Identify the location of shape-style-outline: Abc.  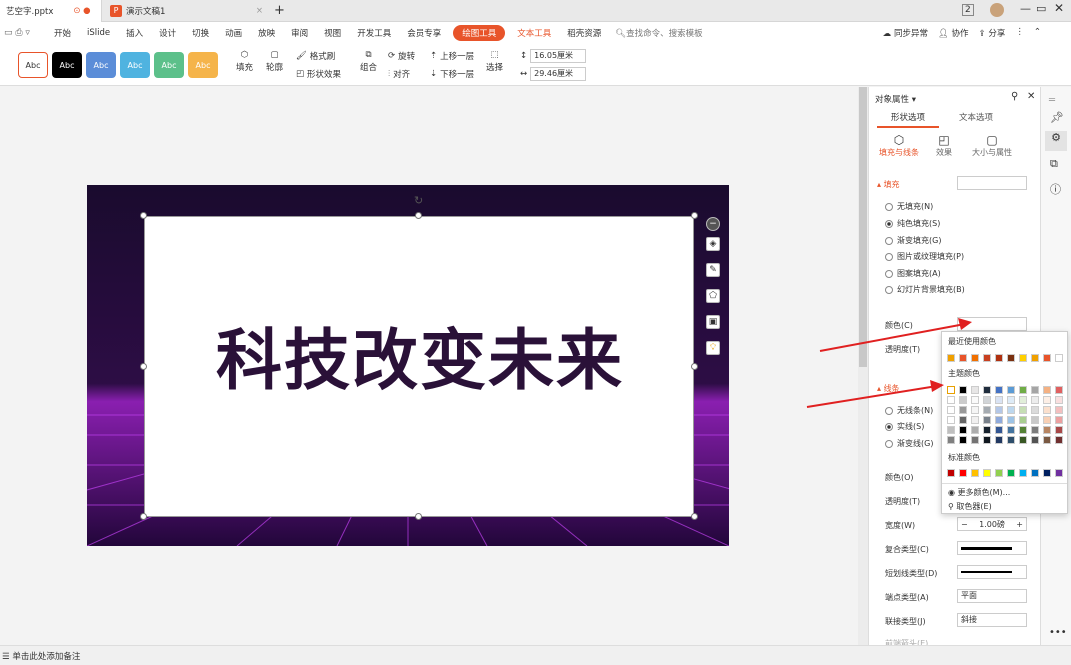
(33, 65).